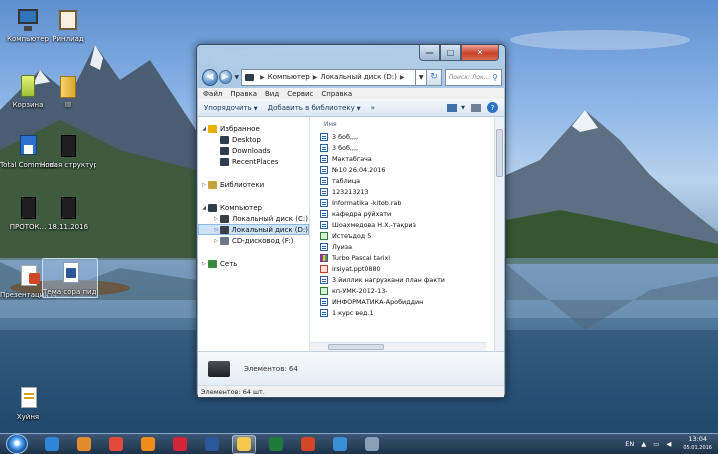 This screenshot has height=454, width=718. Describe the element at coordinates (253, 150) in the screenshot. I see `nav-item: Downloads` at that location.